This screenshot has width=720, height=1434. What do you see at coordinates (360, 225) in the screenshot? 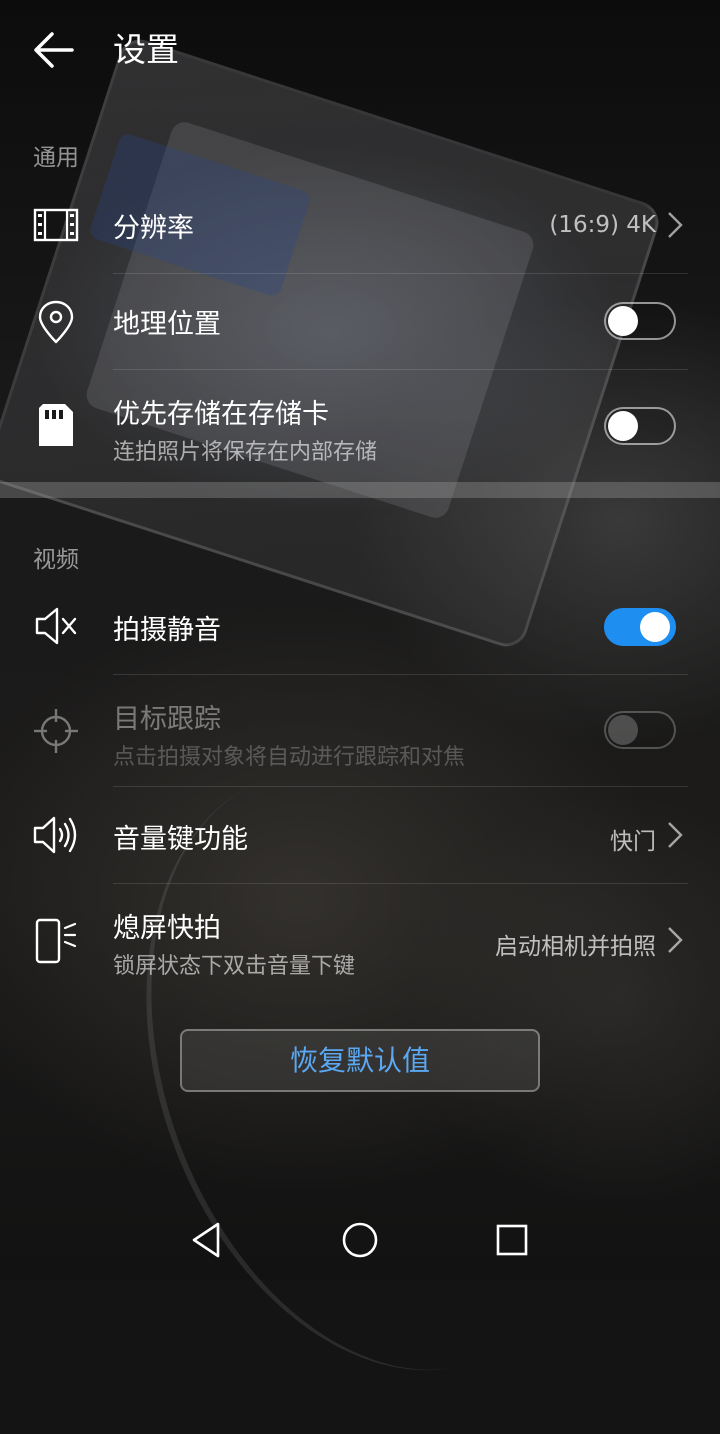
I see `setting-resolution: 分辨率 (16:9) 4K` at bounding box center [360, 225].